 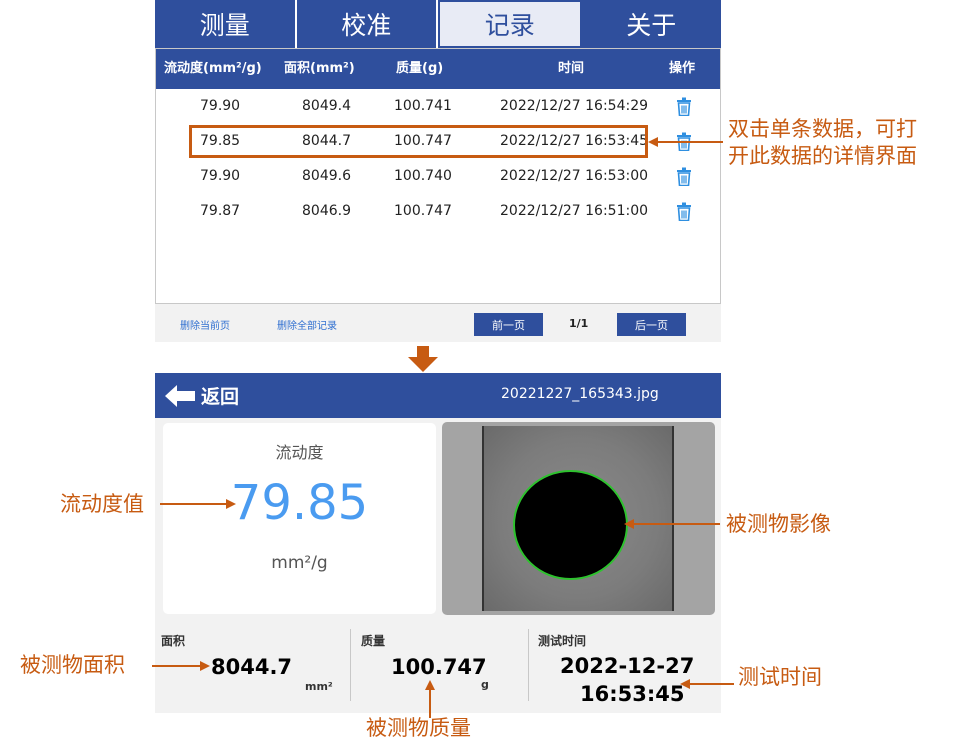 I want to click on area-unit: mm², so click(x=319, y=686).